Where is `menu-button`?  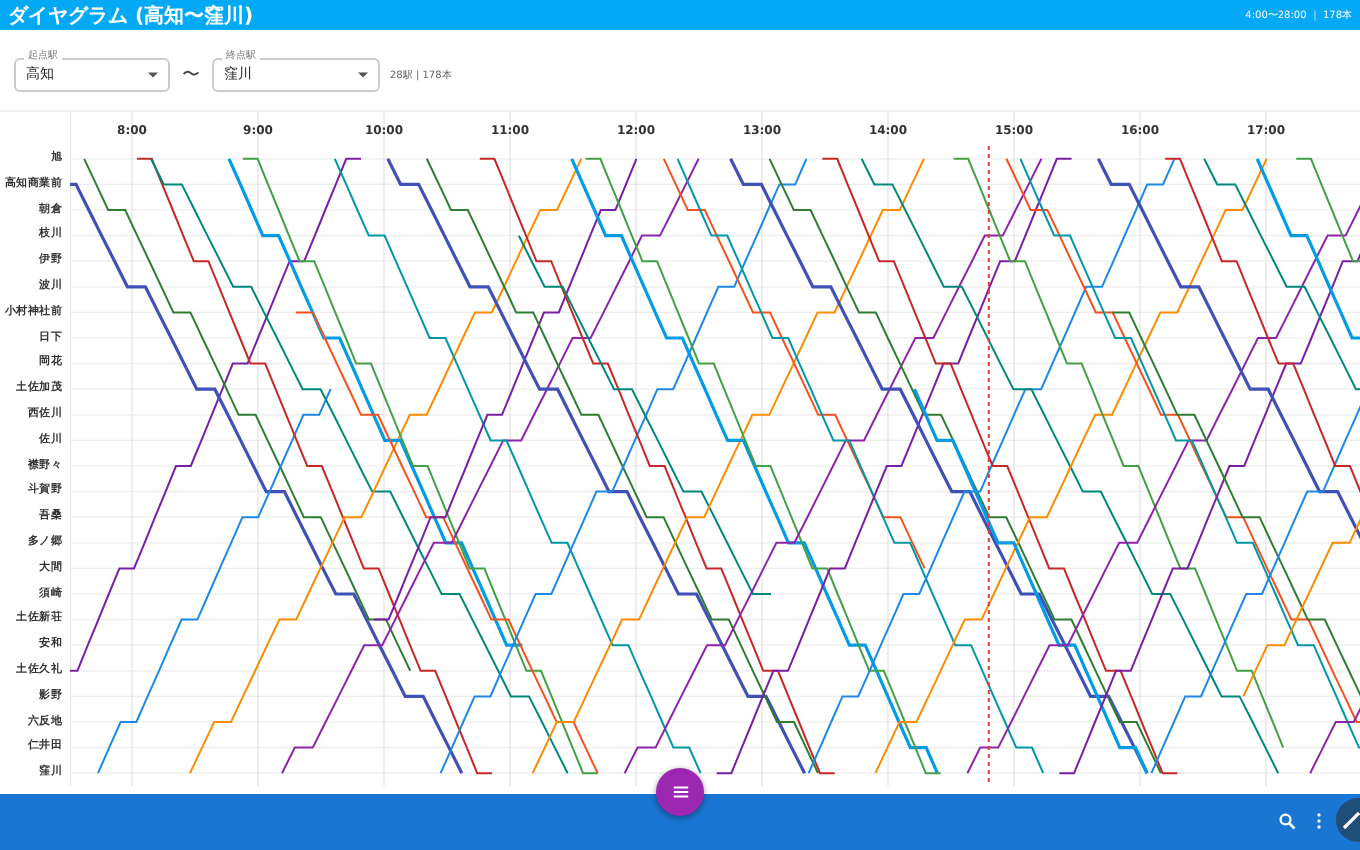
menu-button is located at coordinates (680, 792).